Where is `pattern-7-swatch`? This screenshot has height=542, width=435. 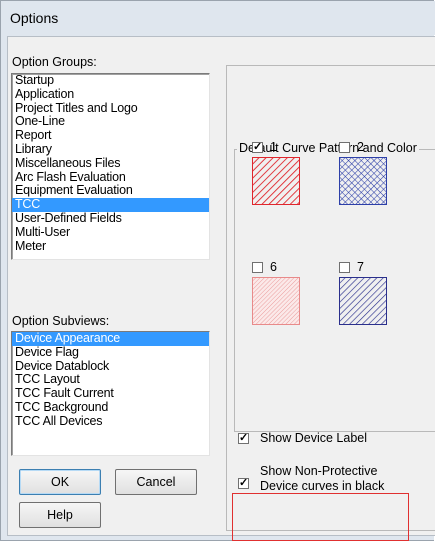
pattern-7-swatch is located at coordinates (363, 301).